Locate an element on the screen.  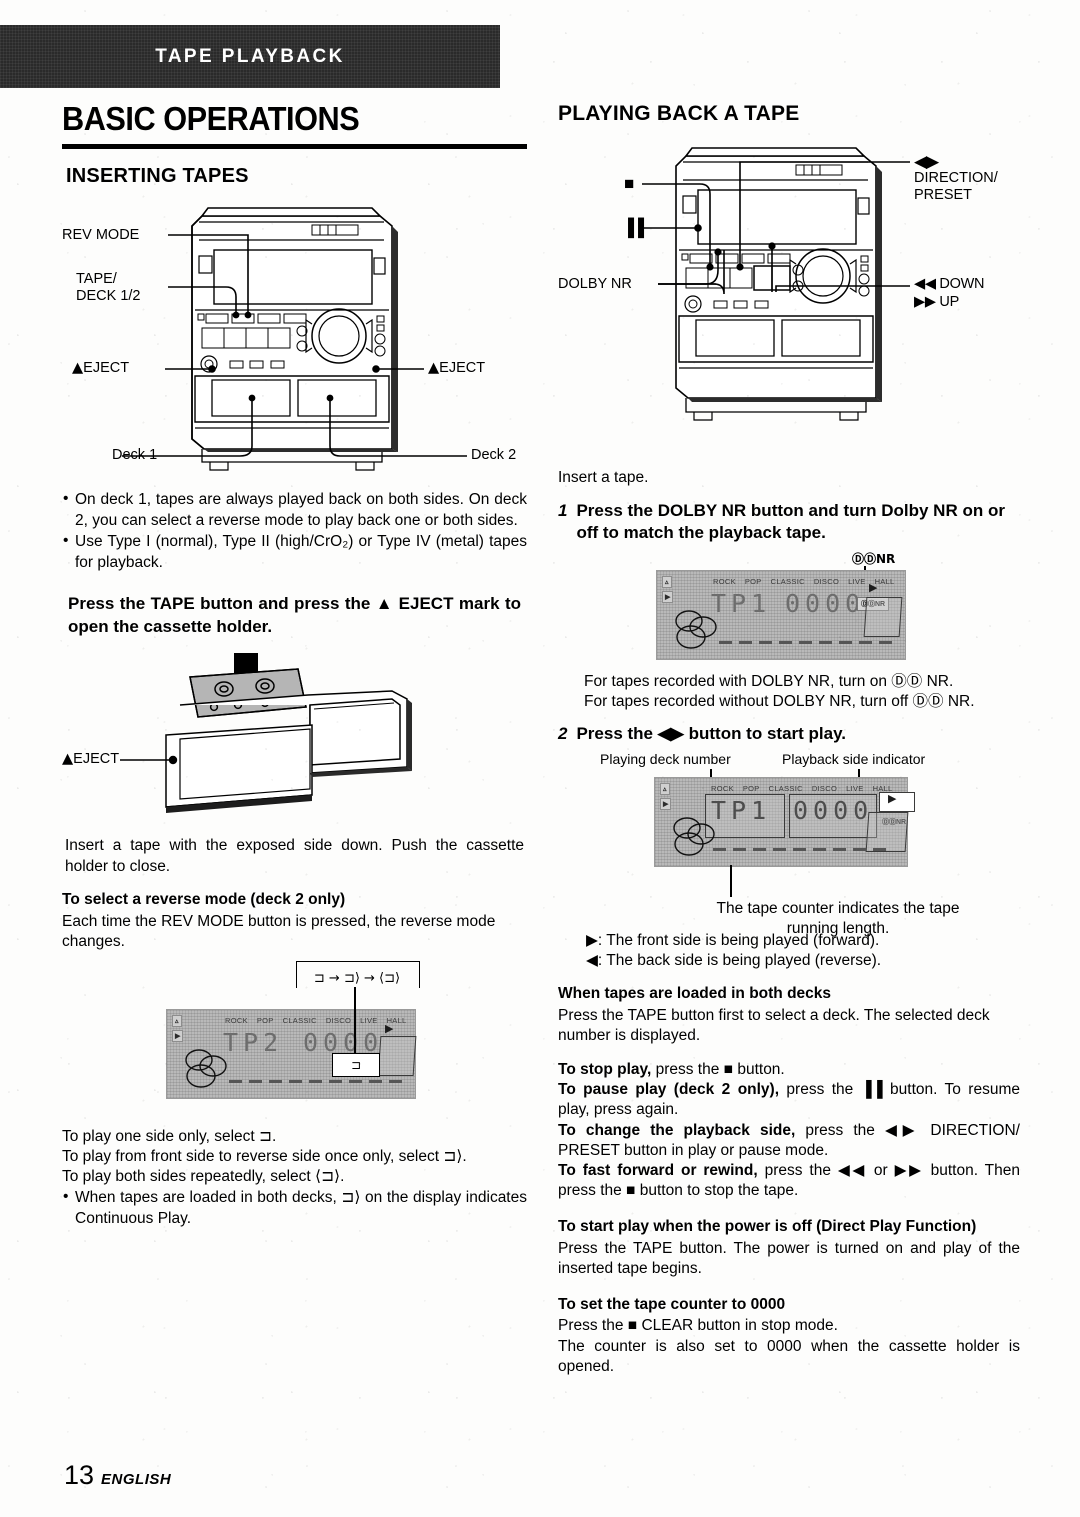
section-title-inserting-tapes: INSERTING TAPES is located at coordinates (157, 176).